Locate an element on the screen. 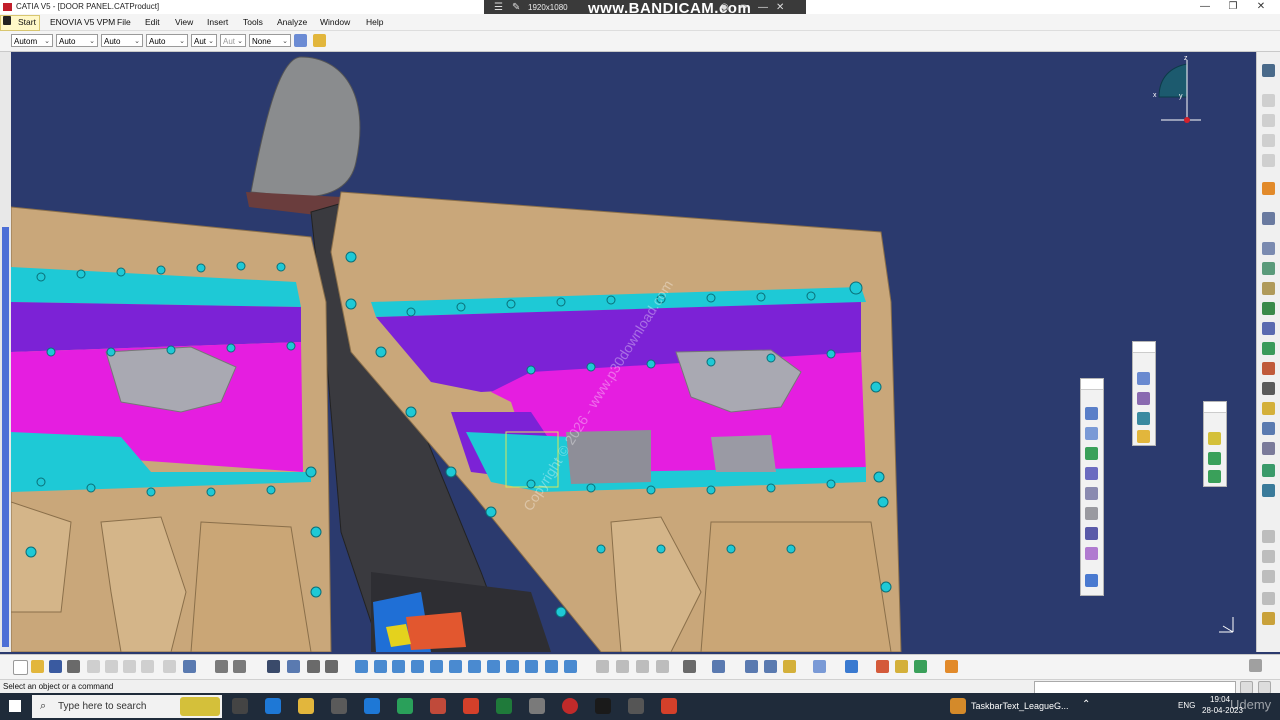 This screenshot has height=720, width=1280. minus-icon: — is located at coordinates (763, 7).